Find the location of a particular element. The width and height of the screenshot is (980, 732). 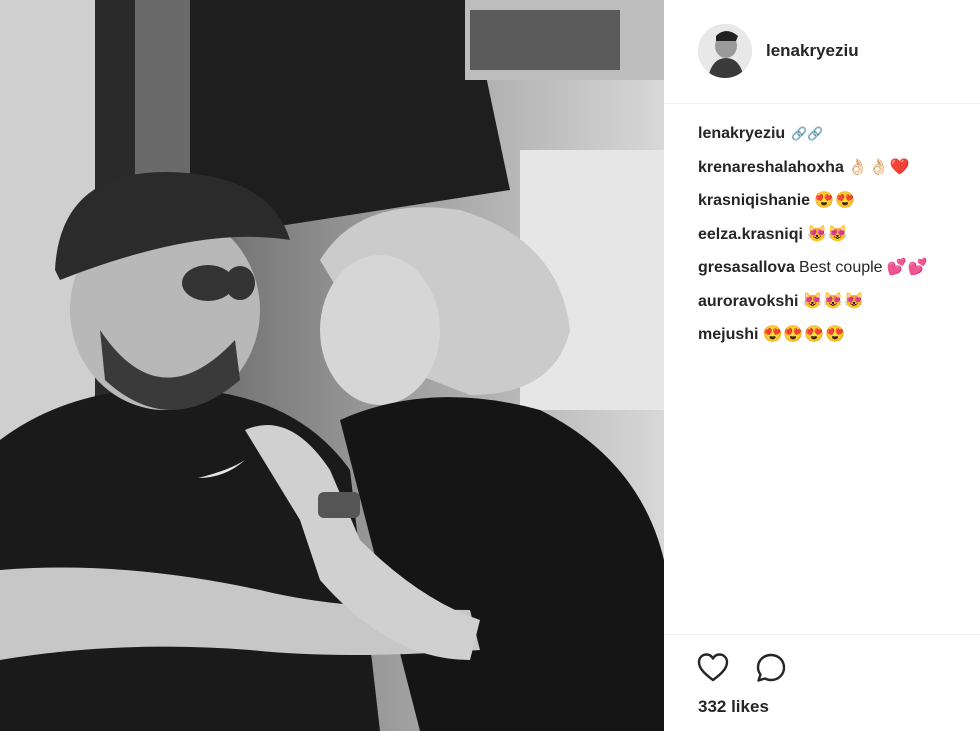

post-header: lenakryeziu is located at coordinates (822, 52).